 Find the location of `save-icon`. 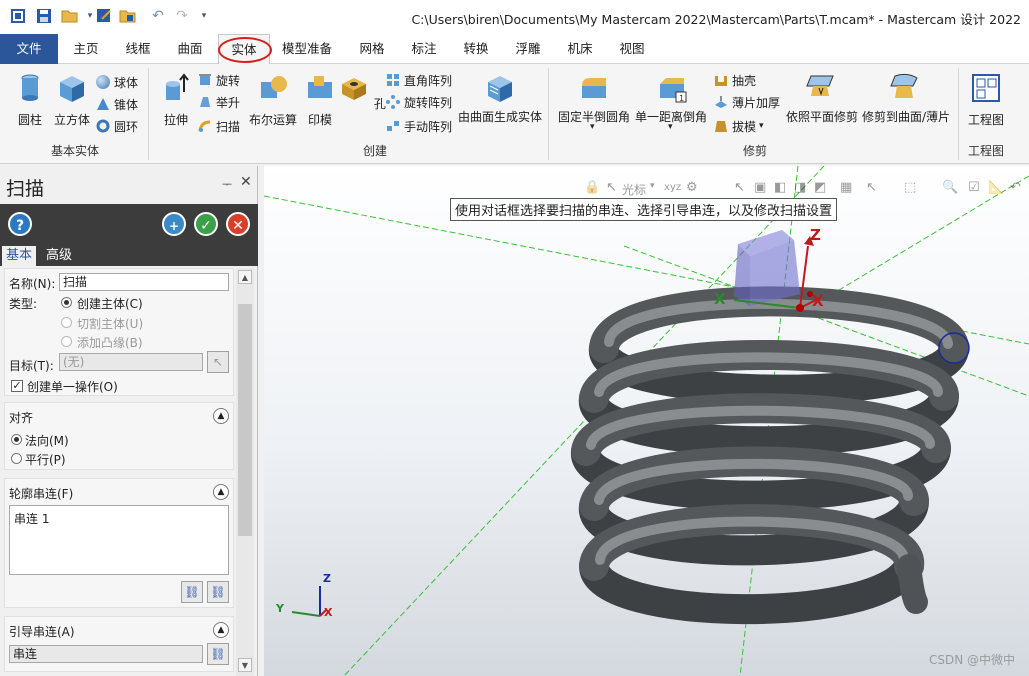

save-icon is located at coordinates (44, 16).